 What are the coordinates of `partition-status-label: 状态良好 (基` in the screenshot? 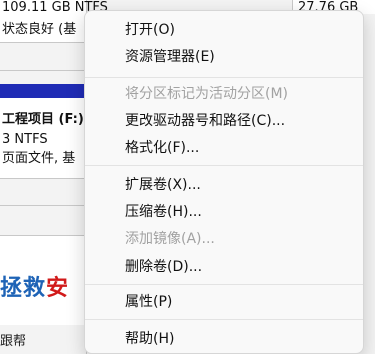 It's located at (39, 29).